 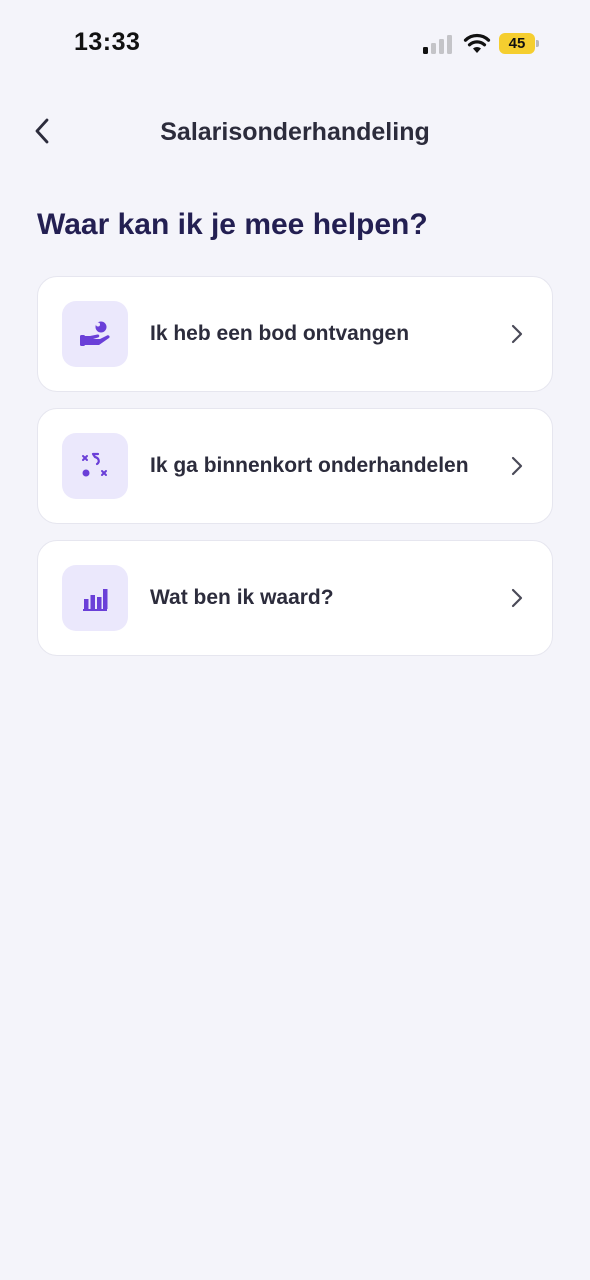 I want to click on bar-chart-icon, so click(x=95, y=600).